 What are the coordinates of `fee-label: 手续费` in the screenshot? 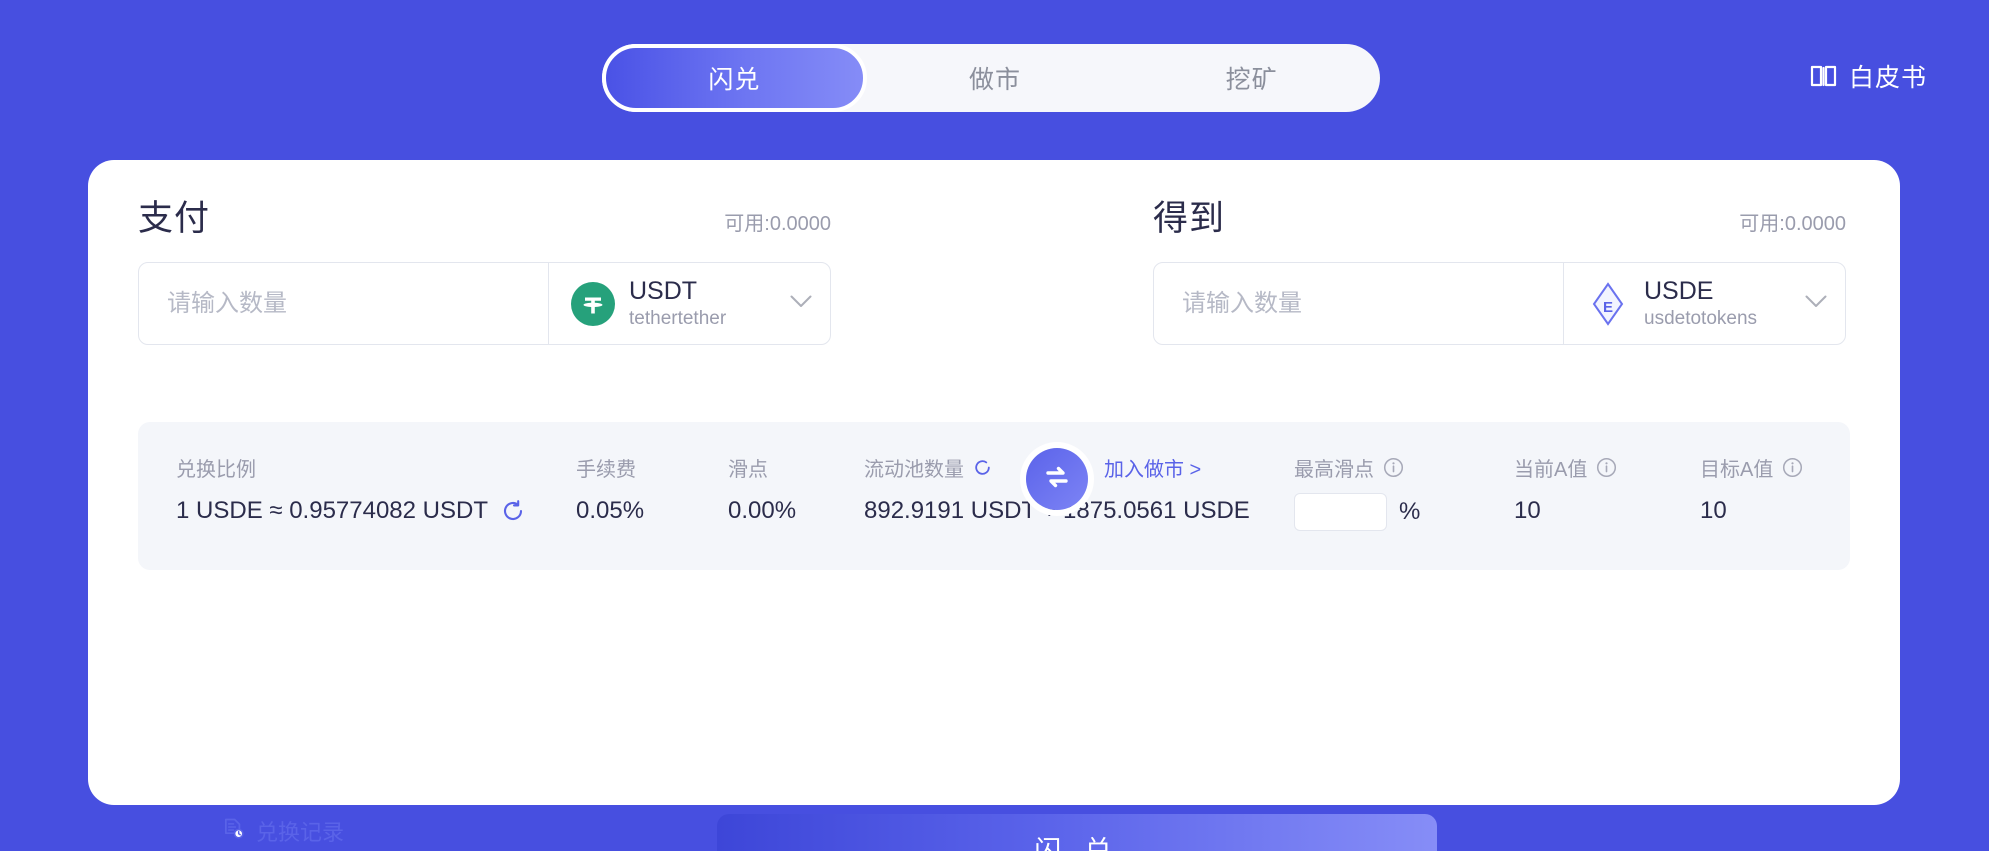 It's located at (606, 469).